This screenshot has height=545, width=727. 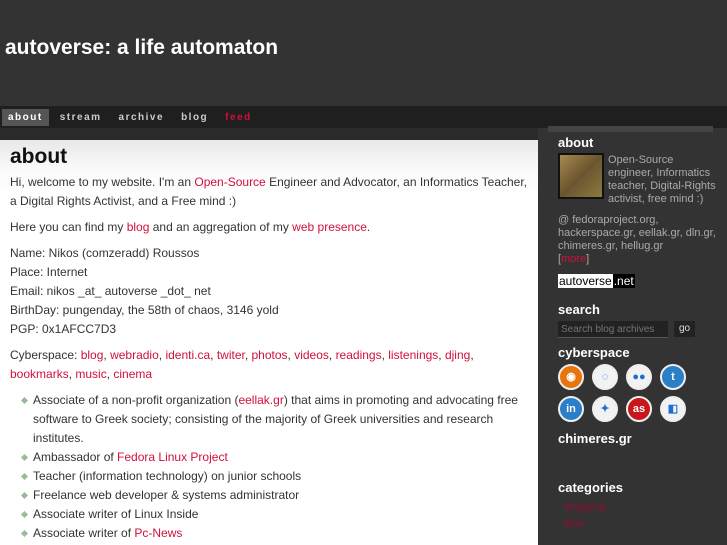 I want to click on google-buzz-icon: ✦, so click(x=605, y=409).